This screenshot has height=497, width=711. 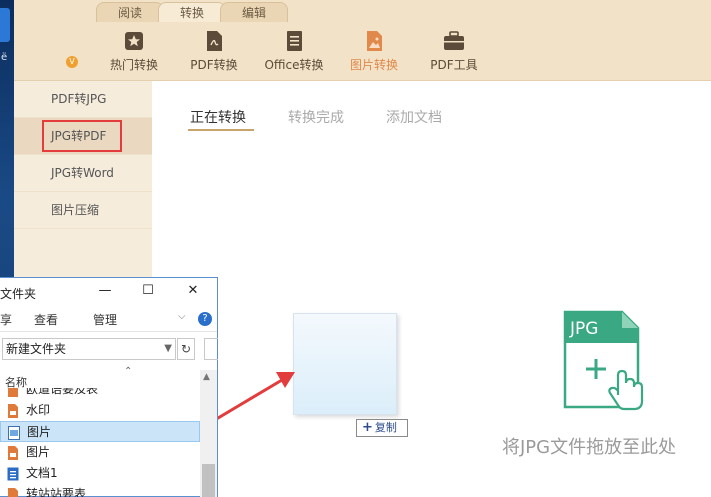 What do you see at coordinates (5, 25) in the screenshot?
I see `desktop-app-icon` at bounding box center [5, 25].